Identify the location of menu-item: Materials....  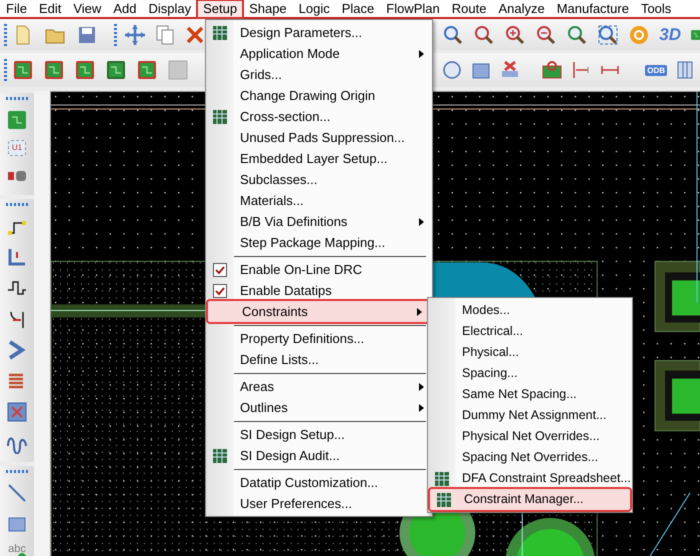
(319, 200).